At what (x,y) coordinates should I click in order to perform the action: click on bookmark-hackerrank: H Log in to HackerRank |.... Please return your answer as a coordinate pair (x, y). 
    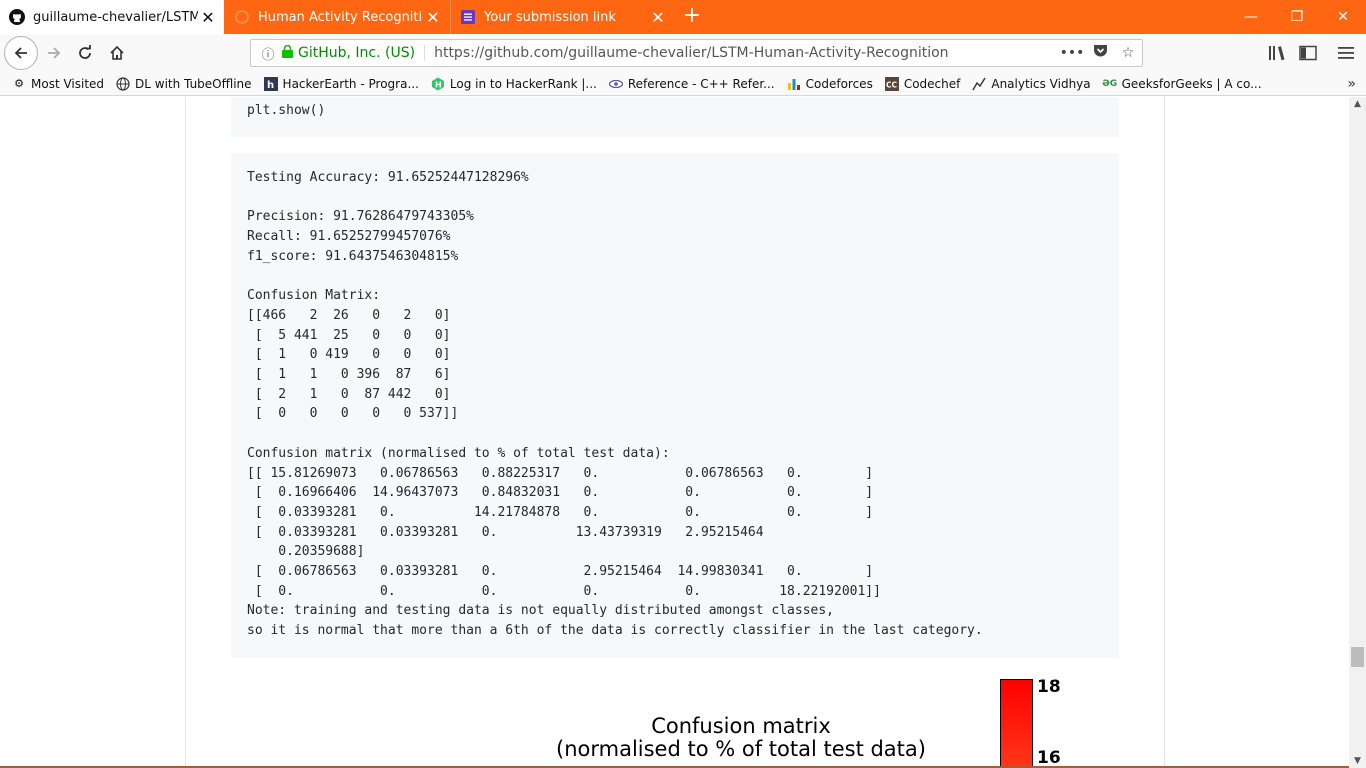
    Looking at the image, I should click on (514, 84).